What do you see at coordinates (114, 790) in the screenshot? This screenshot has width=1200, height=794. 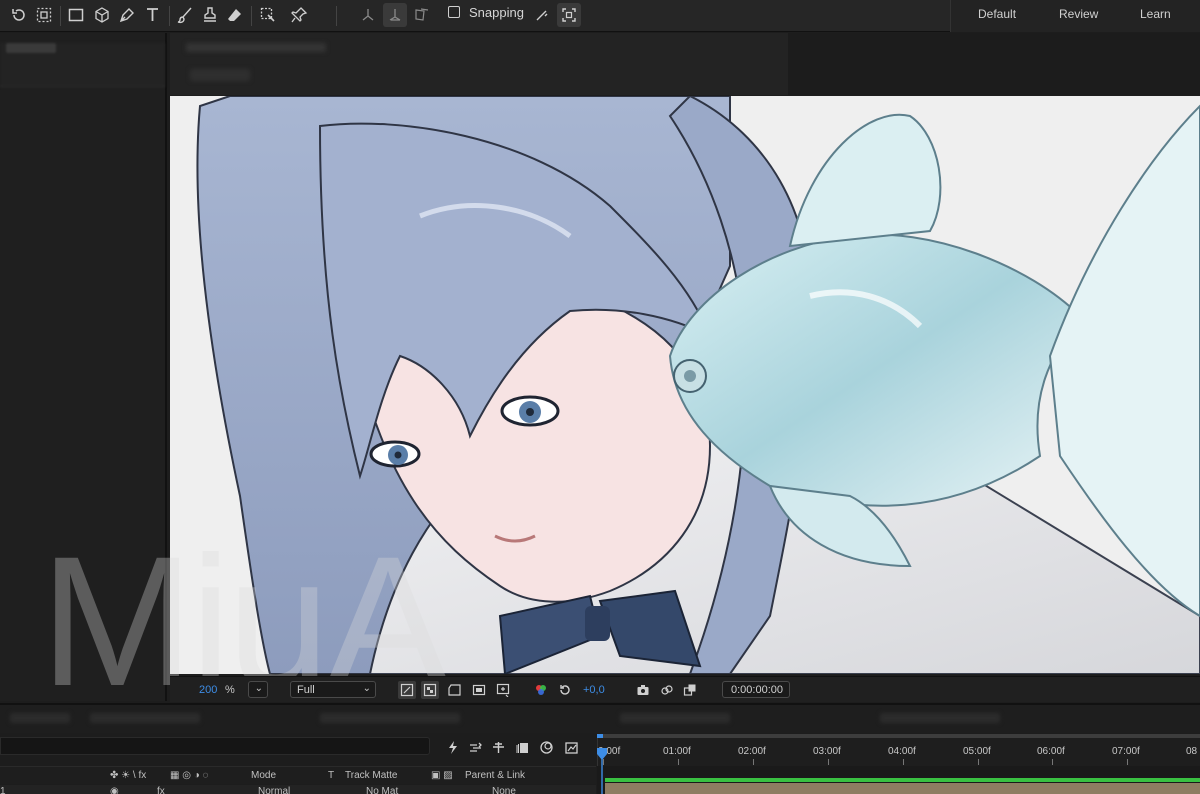 I see `layer-visibility-icon: ◉` at bounding box center [114, 790].